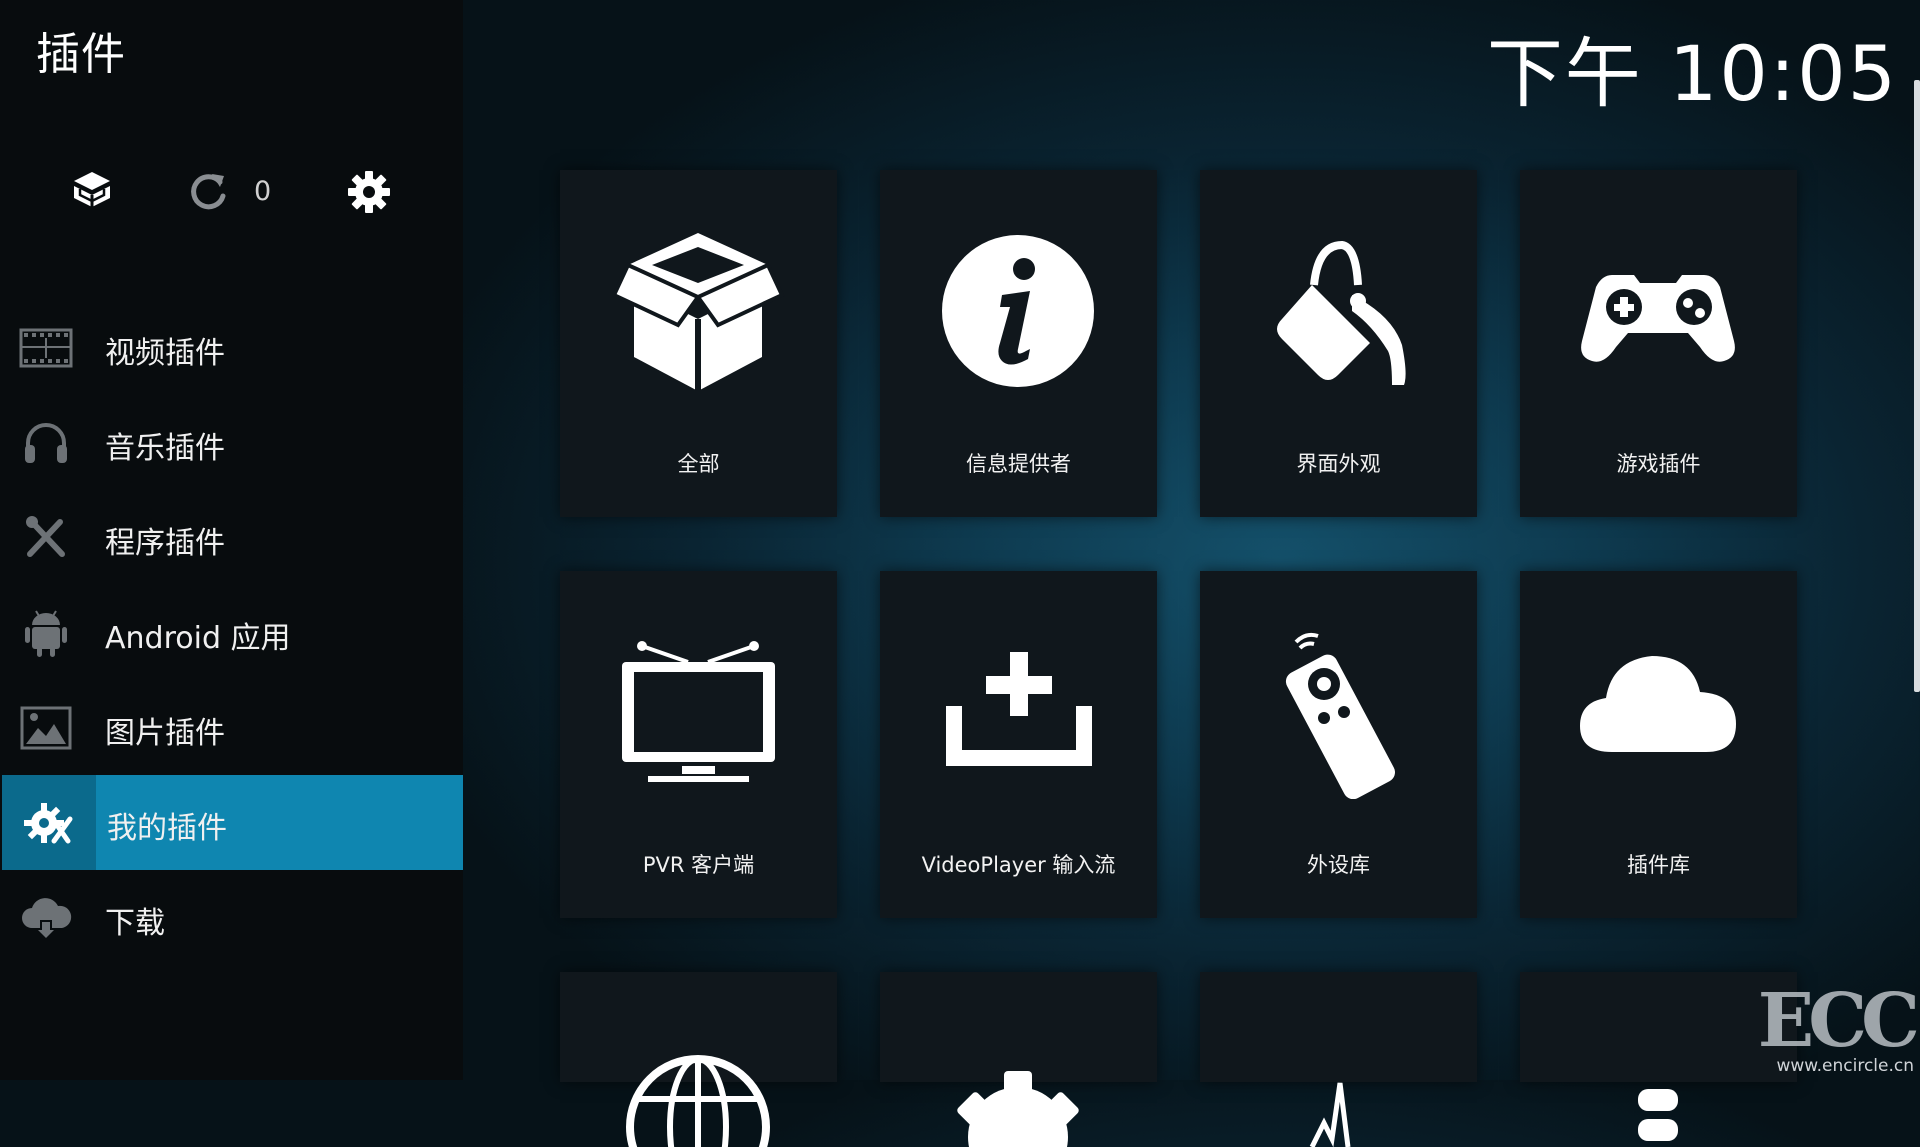 The width and height of the screenshot is (1920, 1147). Describe the element at coordinates (698, 711) in the screenshot. I see `tv-icon` at that location.